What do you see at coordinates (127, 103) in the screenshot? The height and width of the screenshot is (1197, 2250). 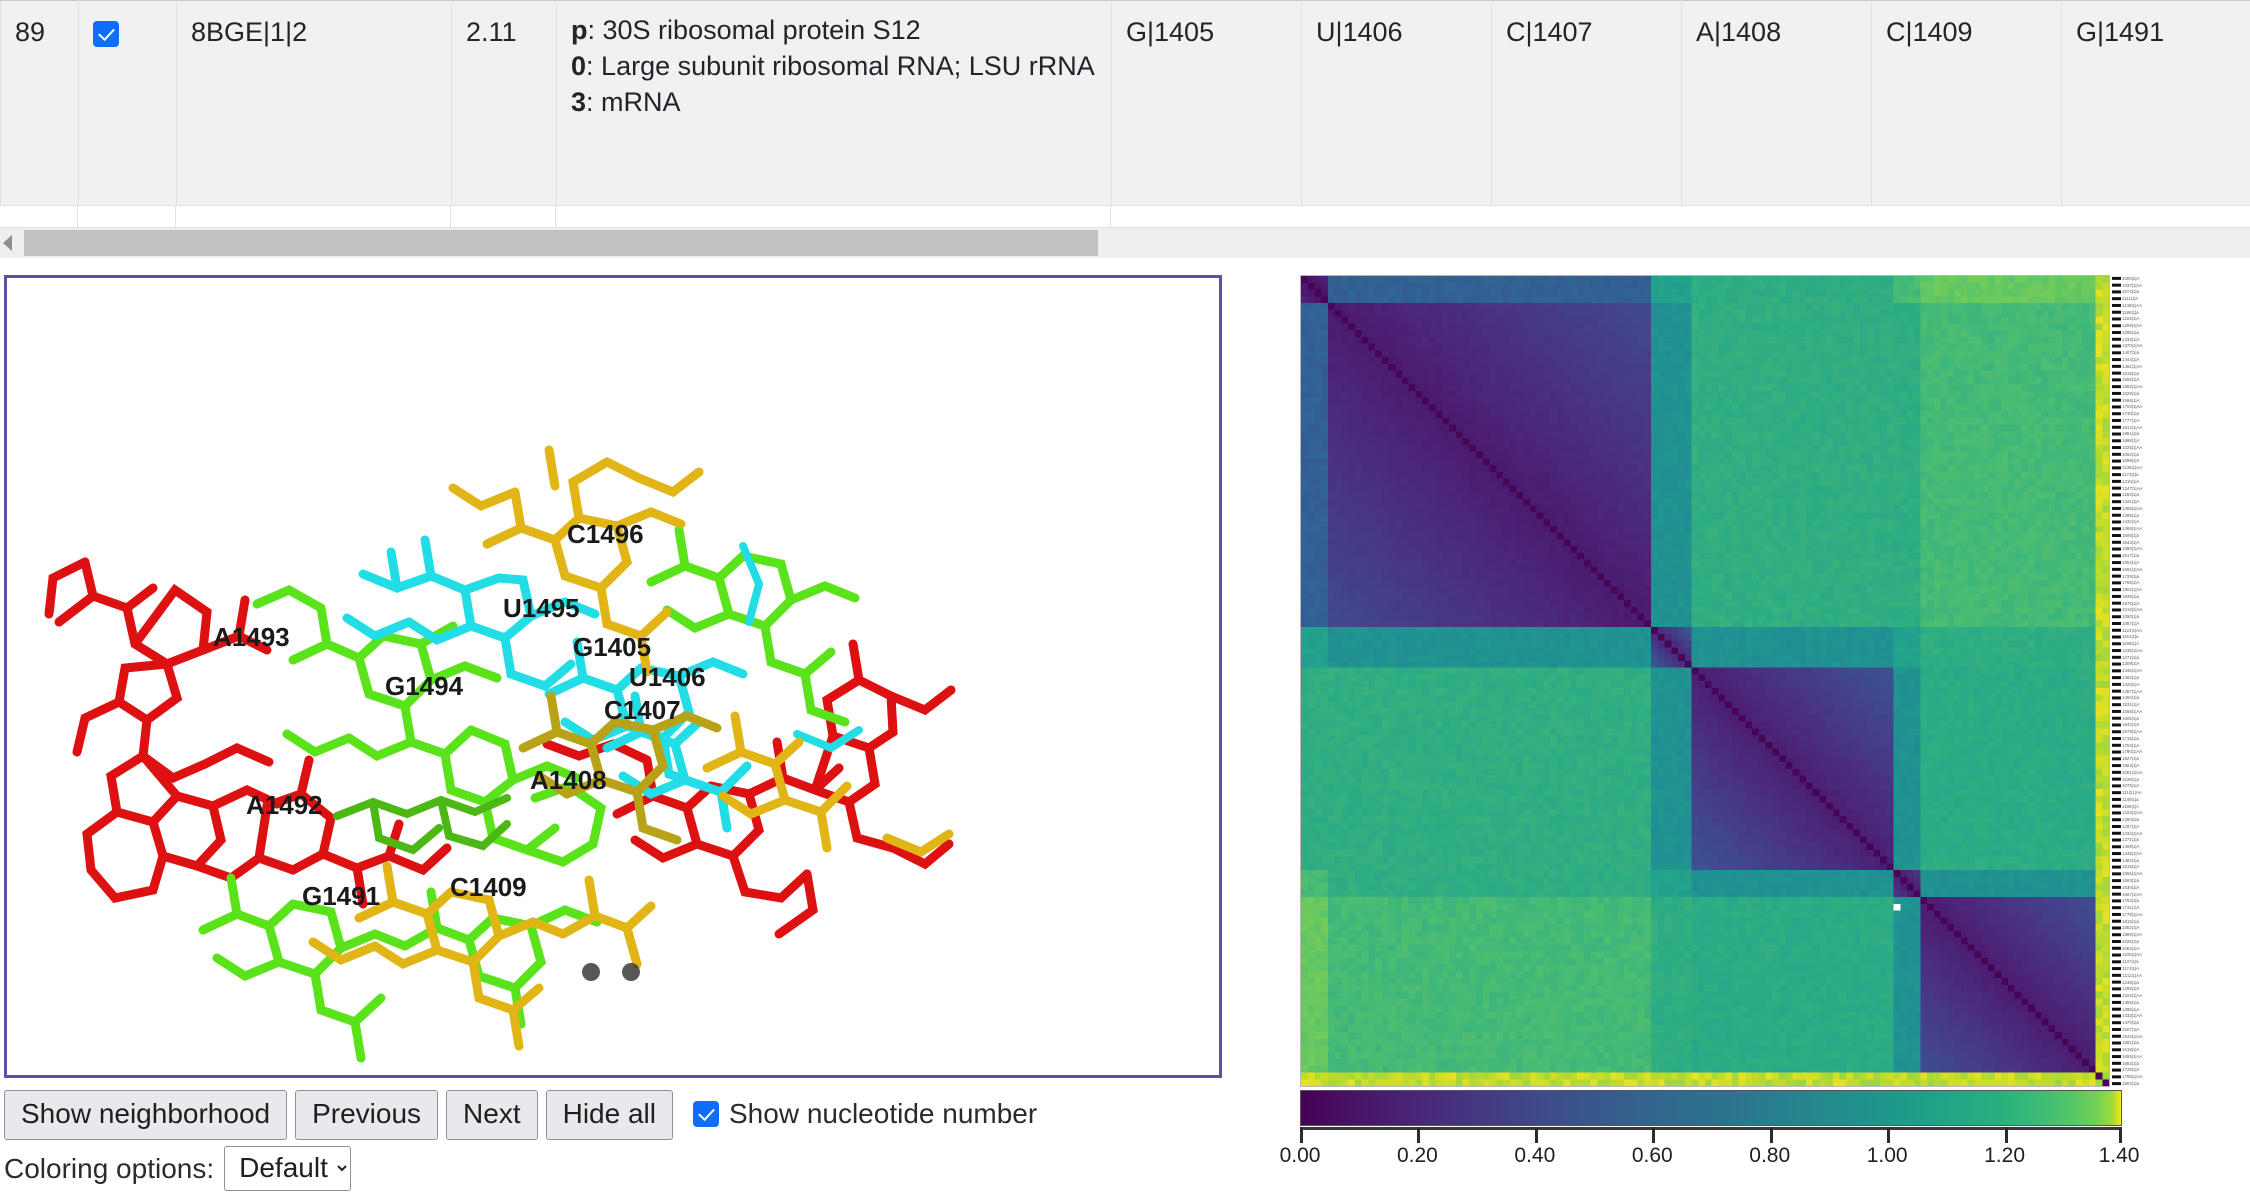 I see `row-select-cell` at bounding box center [127, 103].